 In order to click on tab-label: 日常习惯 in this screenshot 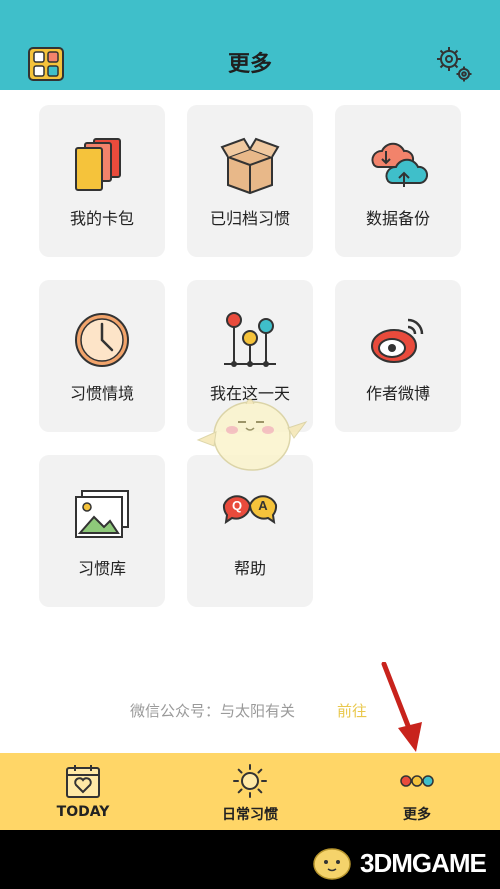, I will do `click(250, 815)`.